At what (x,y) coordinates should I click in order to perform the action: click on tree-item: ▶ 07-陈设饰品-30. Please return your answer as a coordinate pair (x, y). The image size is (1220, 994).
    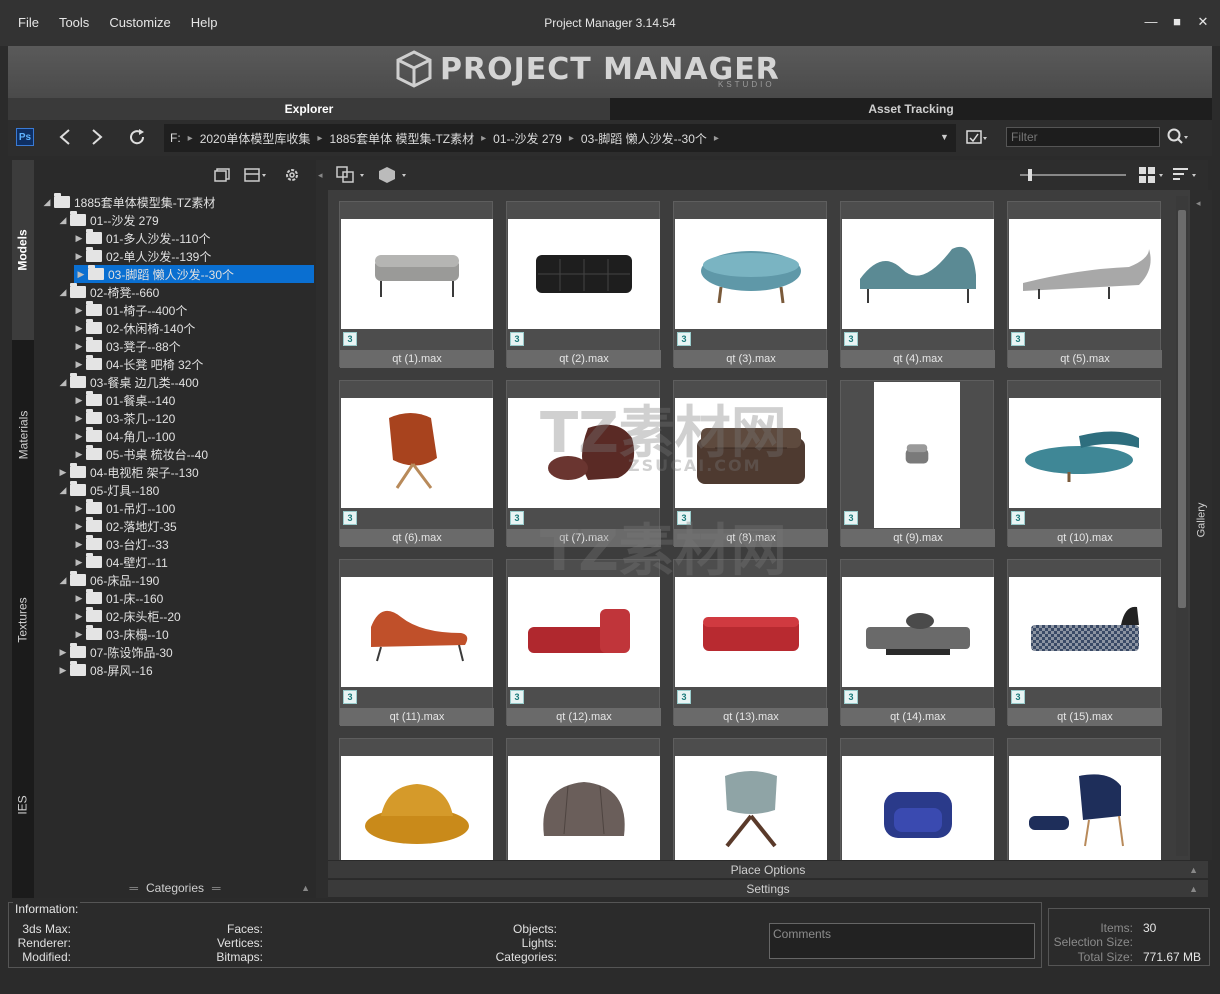
    Looking at the image, I should click on (103, 652).